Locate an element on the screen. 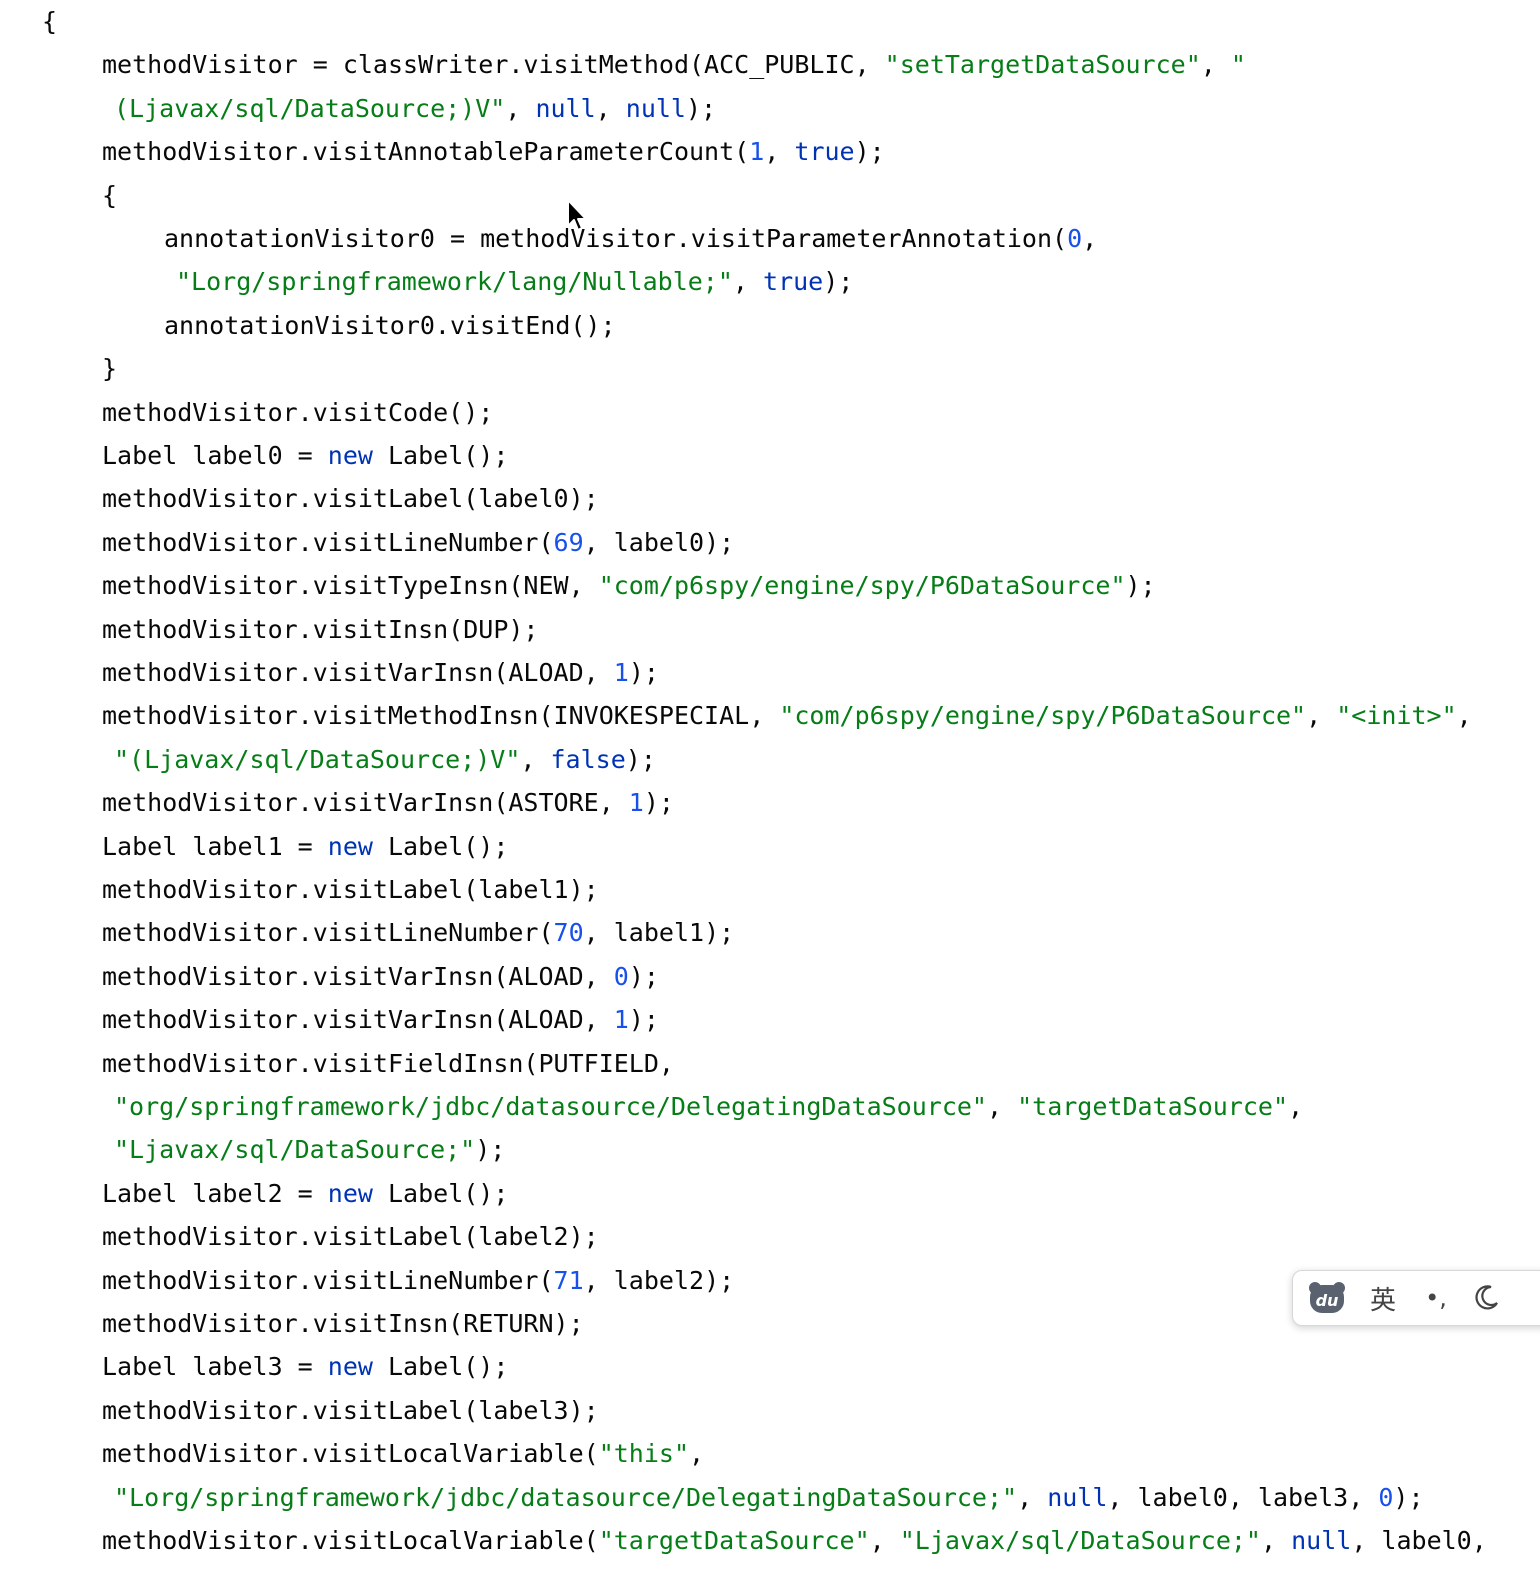 This screenshot has width=1540, height=1590. ime-language-toggle: 英 is located at coordinates (1383, 1298).